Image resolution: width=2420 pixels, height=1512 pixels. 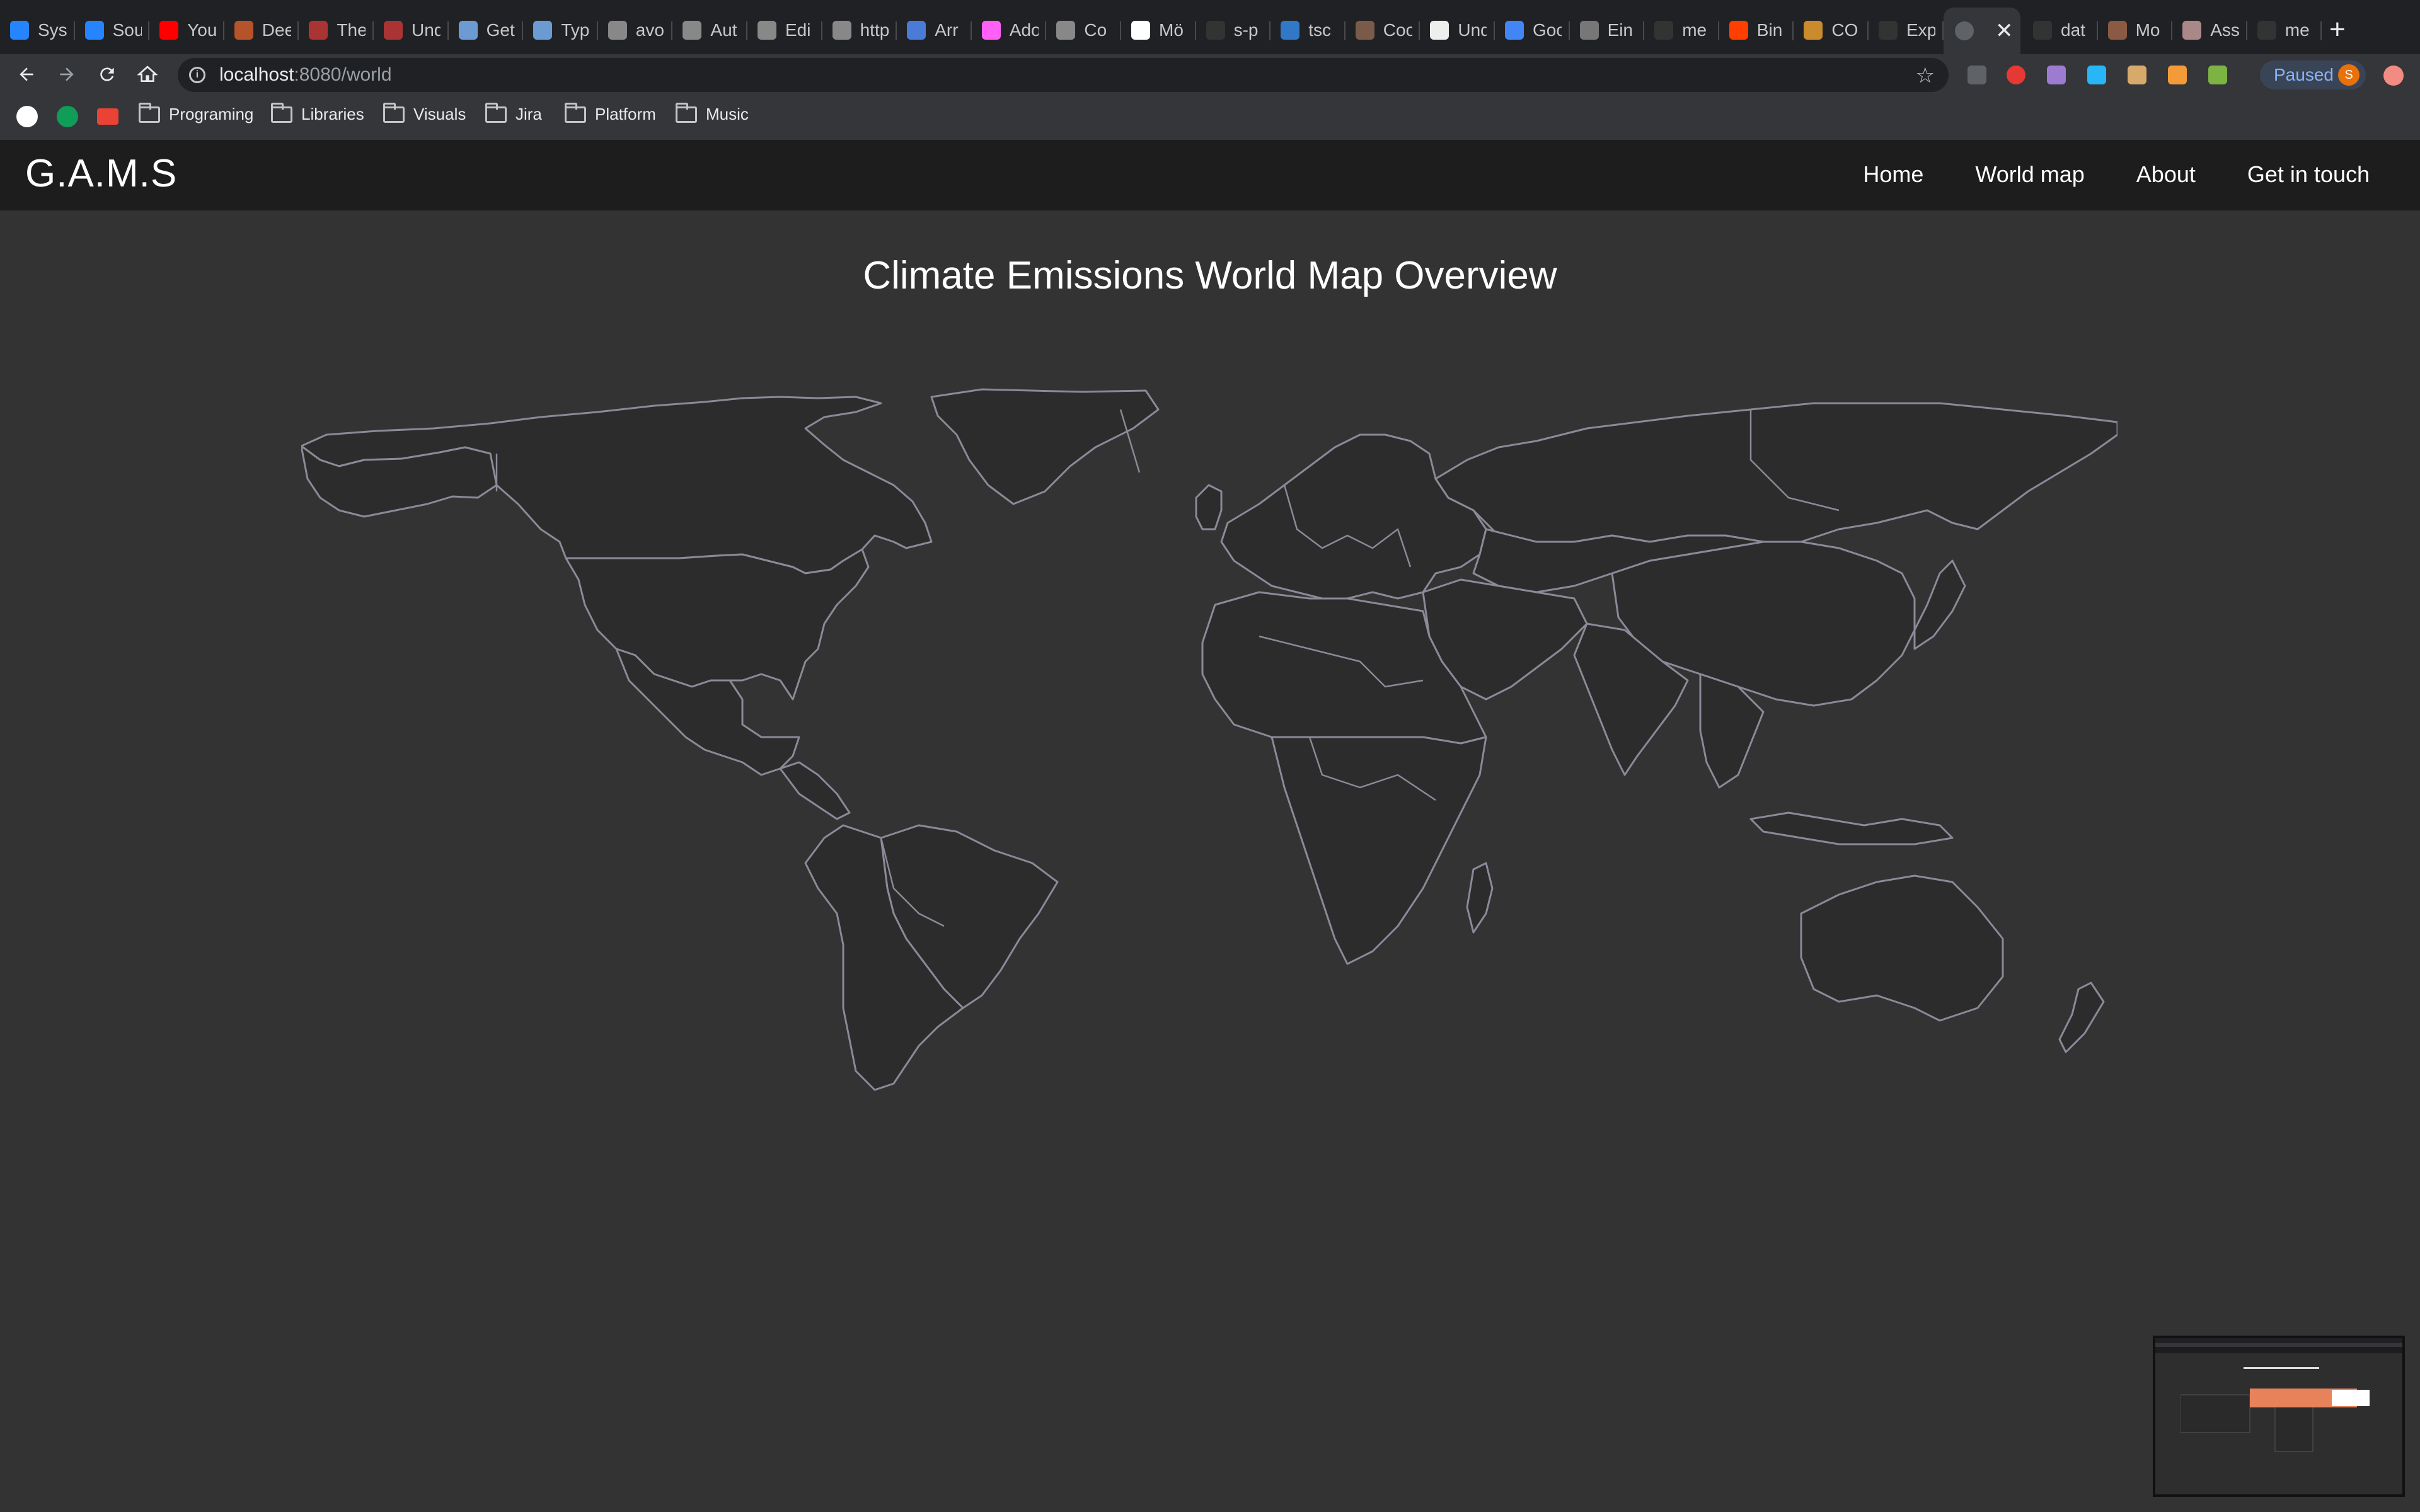 What do you see at coordinates (202, 30) in the screenshot?
I see `tab-title: You` at bounding box center [202, 30].